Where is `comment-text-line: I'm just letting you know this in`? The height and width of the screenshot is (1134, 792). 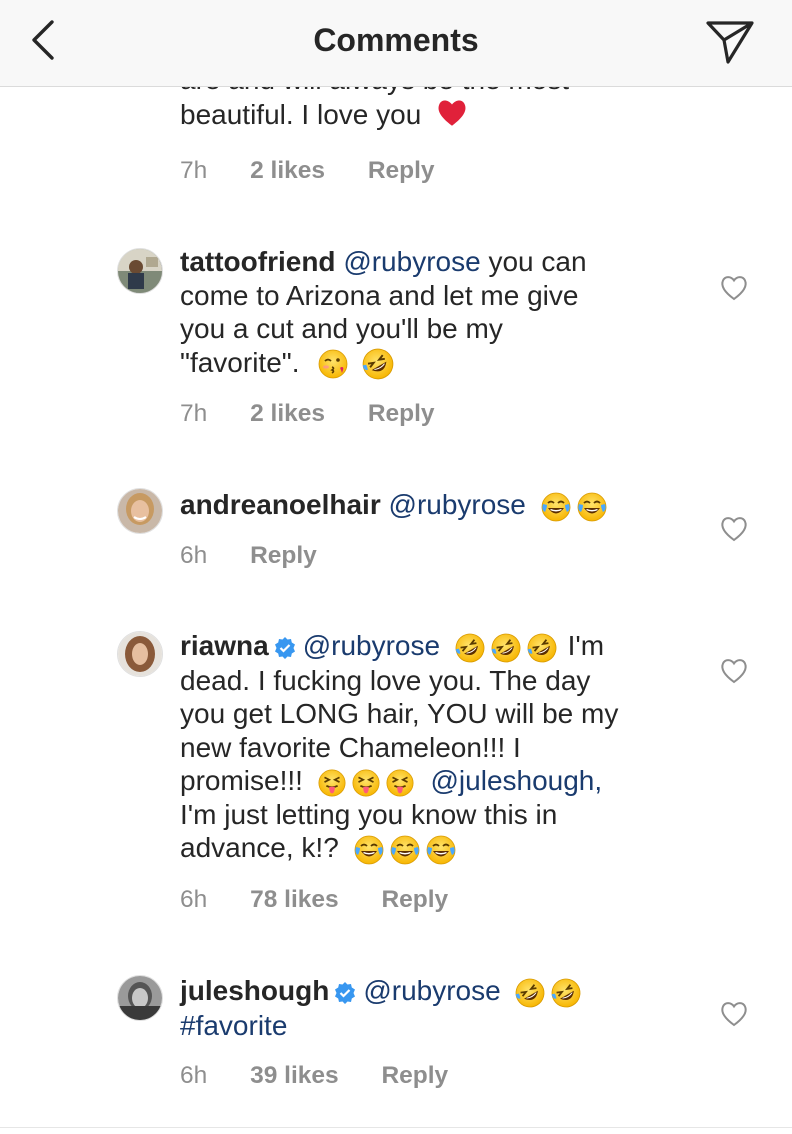 comment-text-line: I'm just letting you know this in is located at coordinates (369, 814).